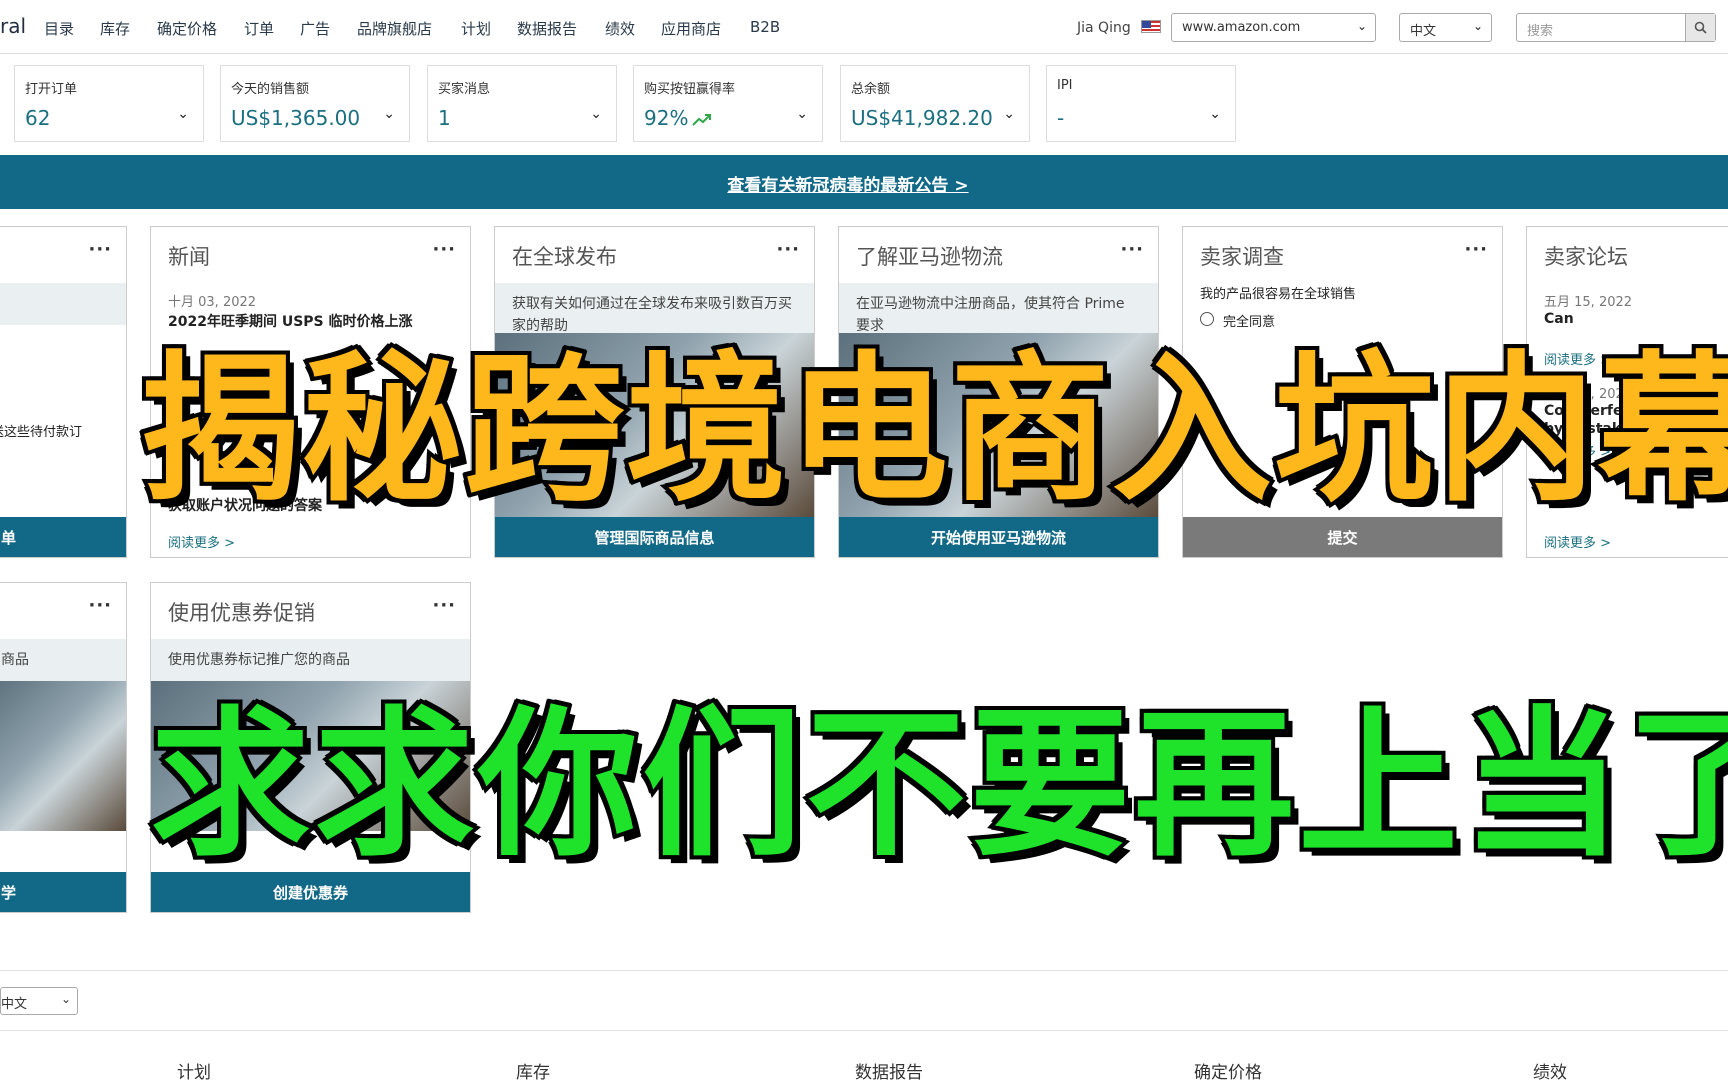 The width and height of the screenshot is (1728, 1080). Describe the element at coordinates (935, 103) in the screenshot. I see `metric-total-balance: 总余额 US$41,982.20 ⌄` at that location.